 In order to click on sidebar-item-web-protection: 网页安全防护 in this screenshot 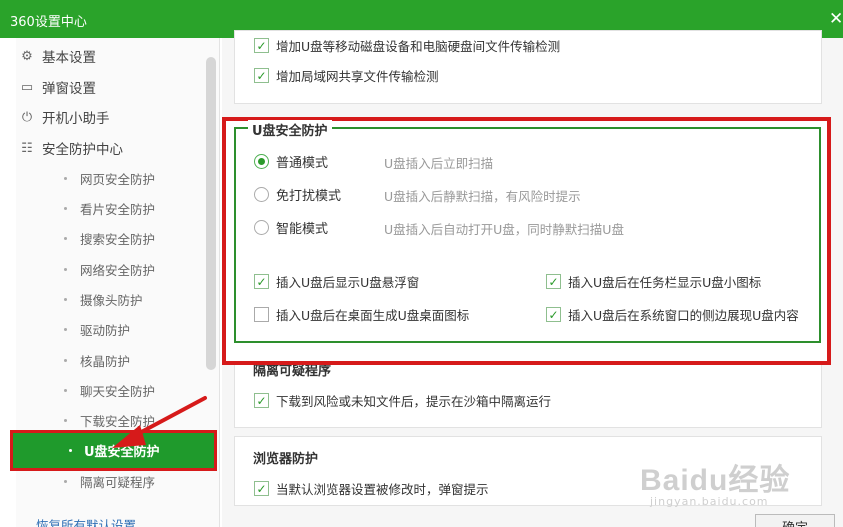, I will do `click(109, 178)`.